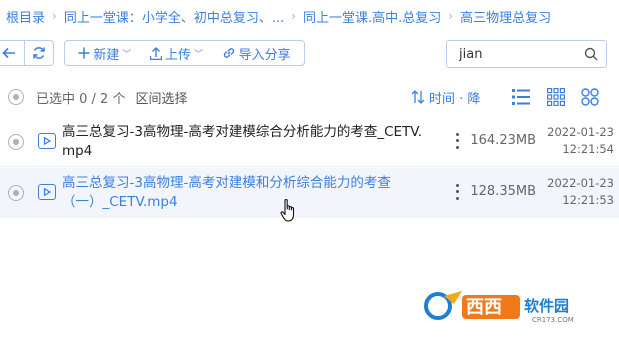 The height and width of the screenshot is (338, 619). Describe the element at coordinates (242, 132) in the screenshot. I see `file-name-line: 高三总复习-3高物理-高考对建模综合分析能力的考查_CETV.` at that location.